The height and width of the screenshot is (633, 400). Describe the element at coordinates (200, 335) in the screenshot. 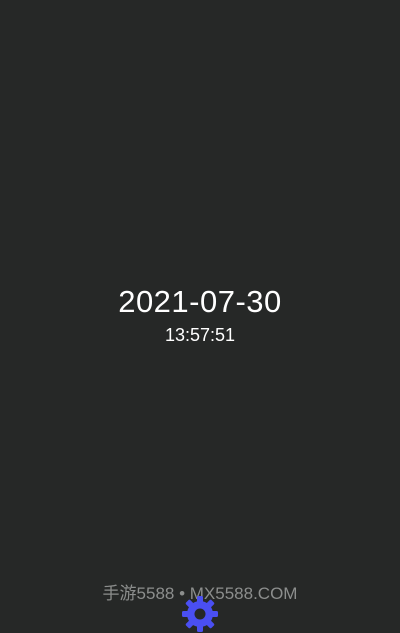

I see `clock-time: 13:57:51` at that location.